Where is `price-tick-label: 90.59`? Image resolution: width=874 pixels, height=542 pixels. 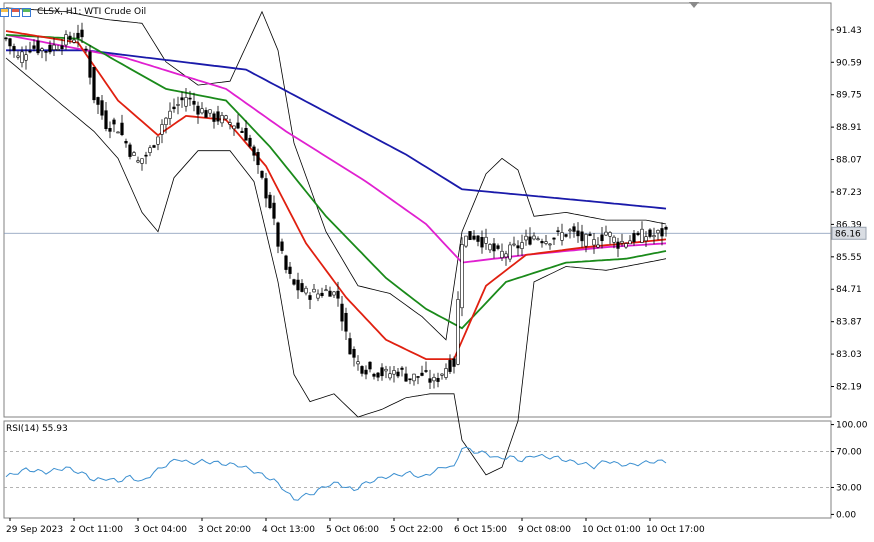 price-tick-label: 90.59 is located at coordinates (849, 63).